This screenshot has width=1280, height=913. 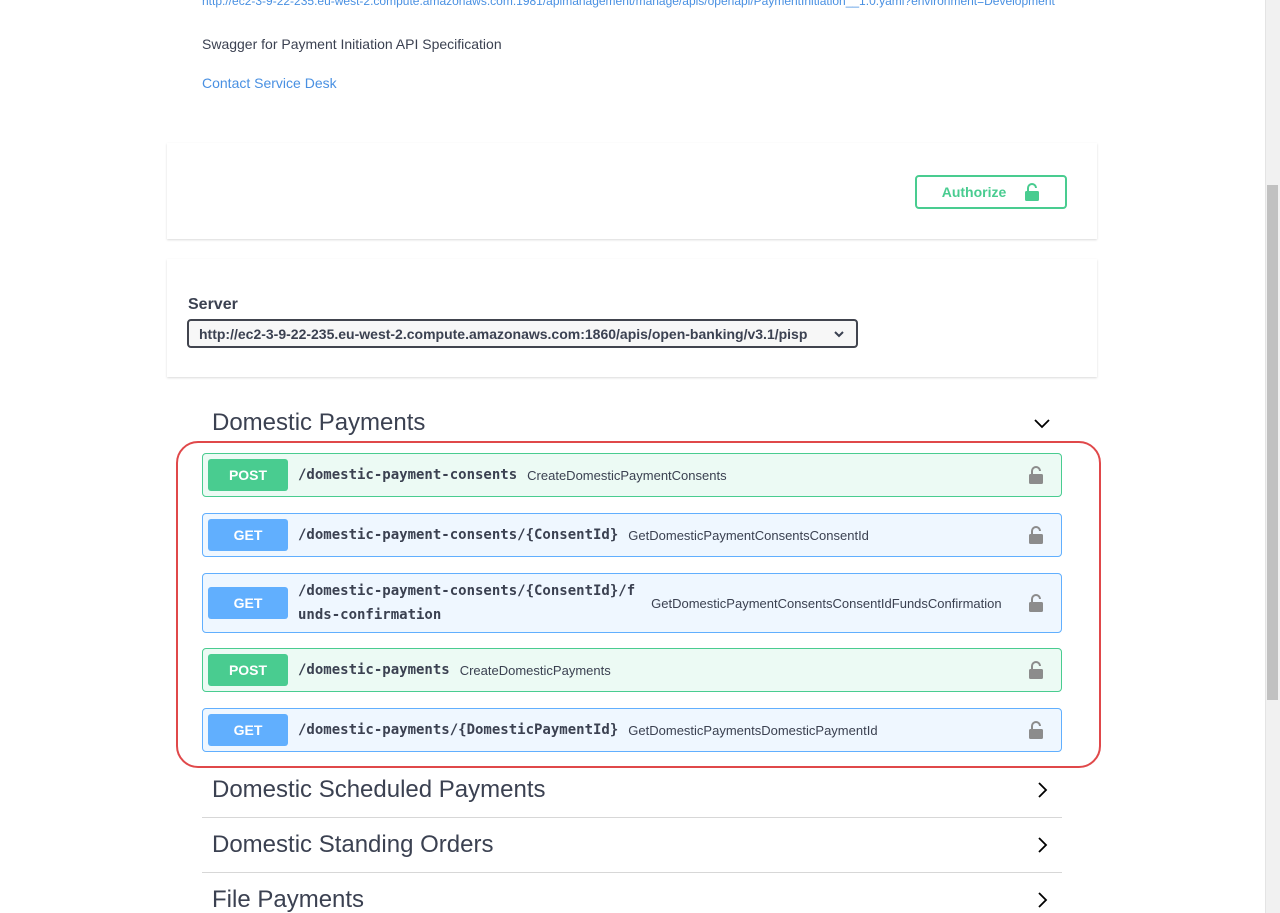 What do you see at coordinates (379, 789) in the screenshot?
I see `tag-title: Domestic Scheduled Payments` at bounding box center [379, 789].